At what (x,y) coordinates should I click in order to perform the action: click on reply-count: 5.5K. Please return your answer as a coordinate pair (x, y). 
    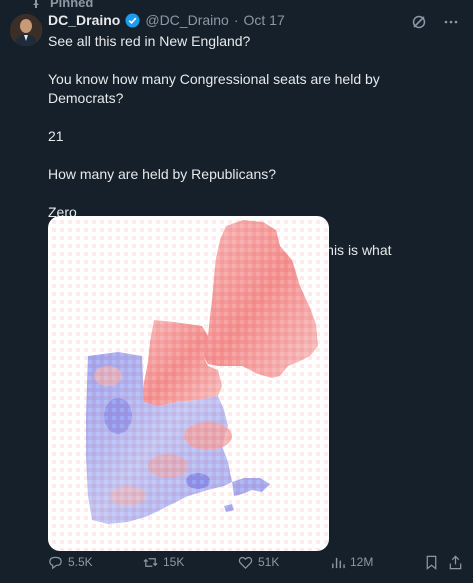
    Looking at the image, I should click on (80, 562).